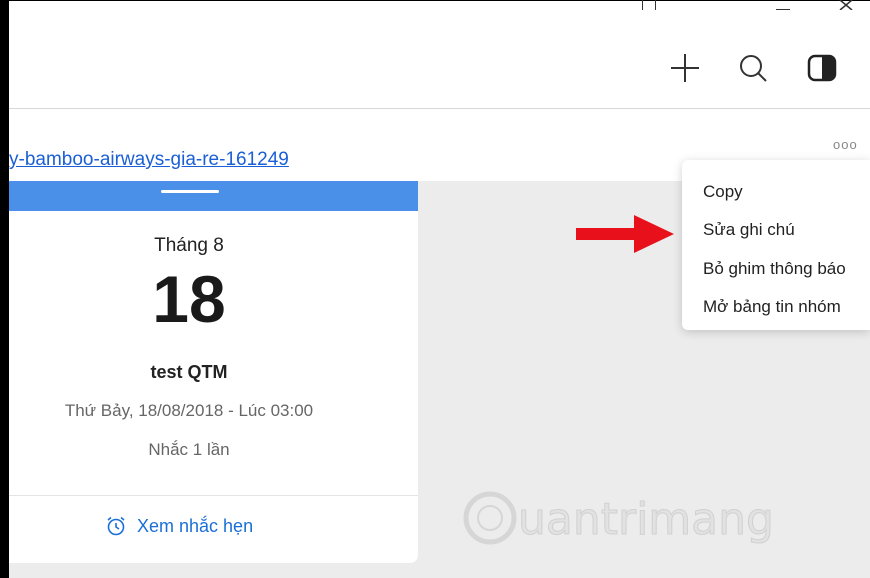 This screenshot has width=870, height=578. What do you see at coordinates (646, 519) in the screenshot?
I see `watermark-text: uantrimang` at bounding box center [646, 519].